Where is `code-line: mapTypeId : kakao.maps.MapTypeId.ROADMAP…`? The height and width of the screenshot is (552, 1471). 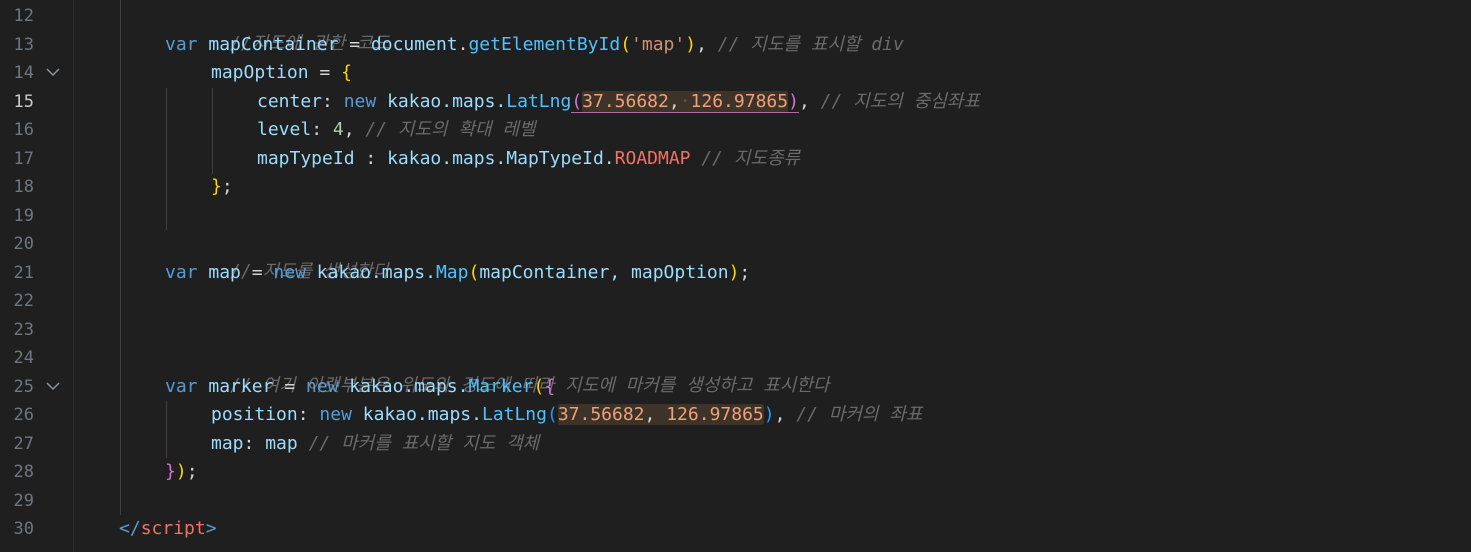 code-line: mapTypeId : kakao.maps.MapTypeId.ROADMAP… is located at coordinates (528, 159).